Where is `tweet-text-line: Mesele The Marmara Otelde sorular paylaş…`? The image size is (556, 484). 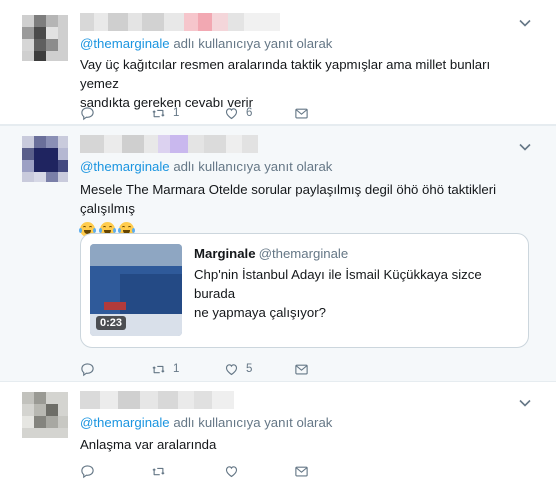
tweet-text-line: Mesele The Marmara Otelde sorular paylaş… is located at coordinates (288, 199).